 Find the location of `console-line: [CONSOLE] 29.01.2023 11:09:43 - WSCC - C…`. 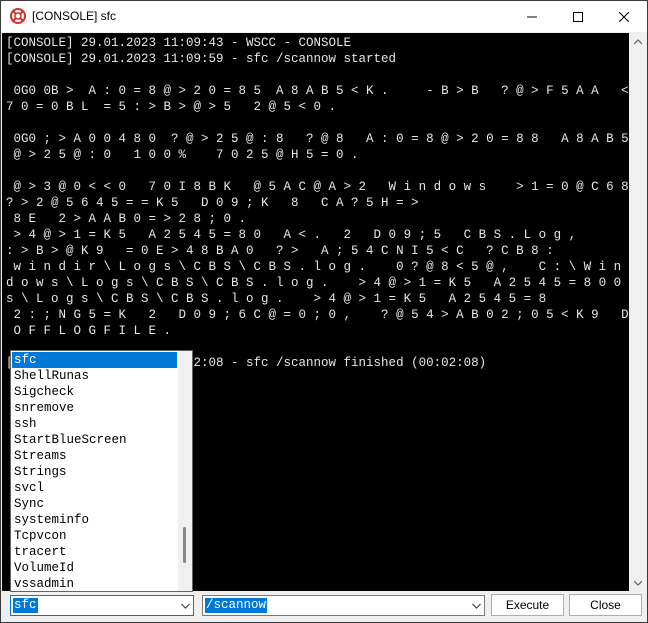

console-line: [CONSOLE] 29.01.2023 11:09:43 - WSCC - C… is located at coordinates (179, 43).